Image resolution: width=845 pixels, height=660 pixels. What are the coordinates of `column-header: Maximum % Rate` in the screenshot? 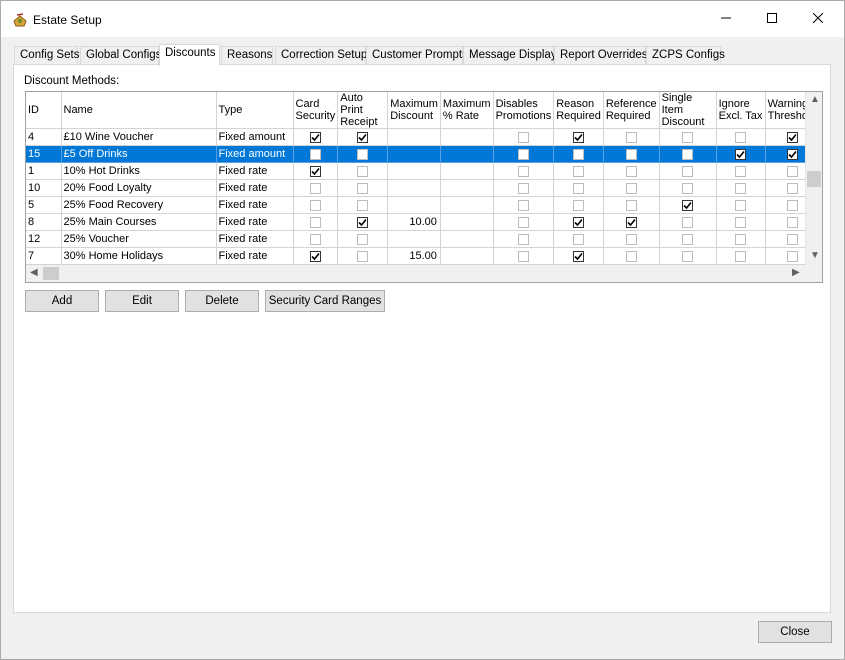 It's located at (467, 110).